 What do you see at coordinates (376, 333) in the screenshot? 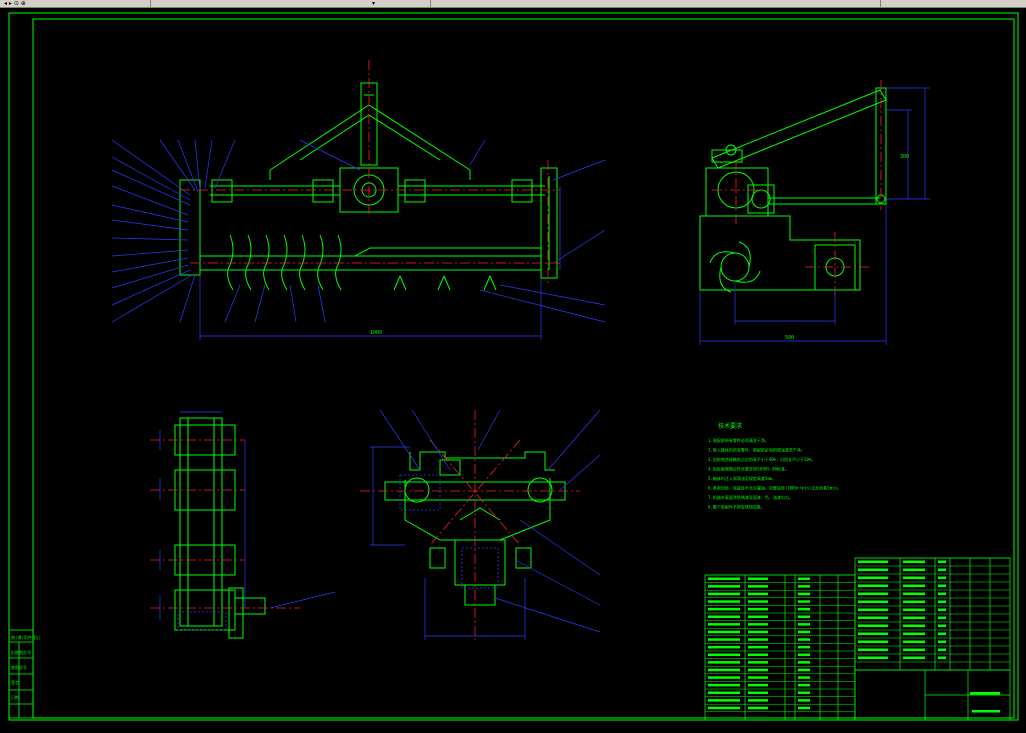
I see `front-view-dimension: 1000` at bounding box center [376, 333].